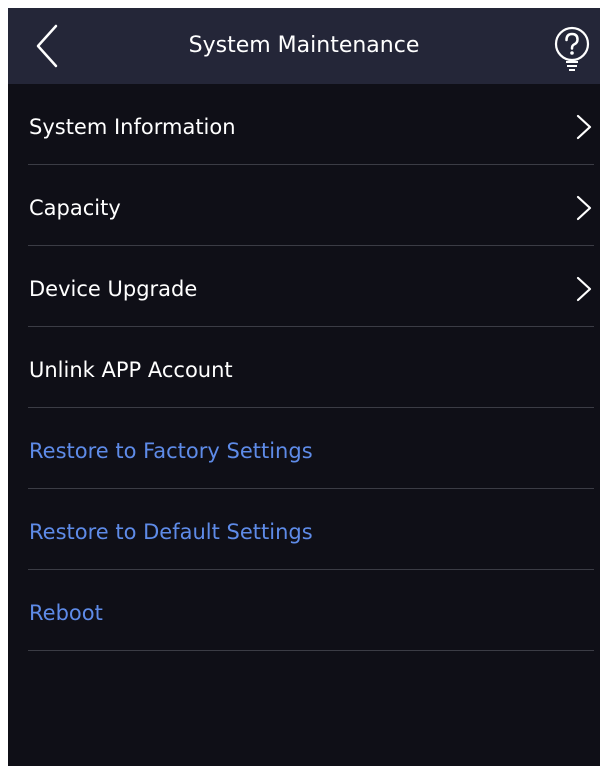 This screenshot has height=766, width=600. I want to click on help-button, so click(574, 48).